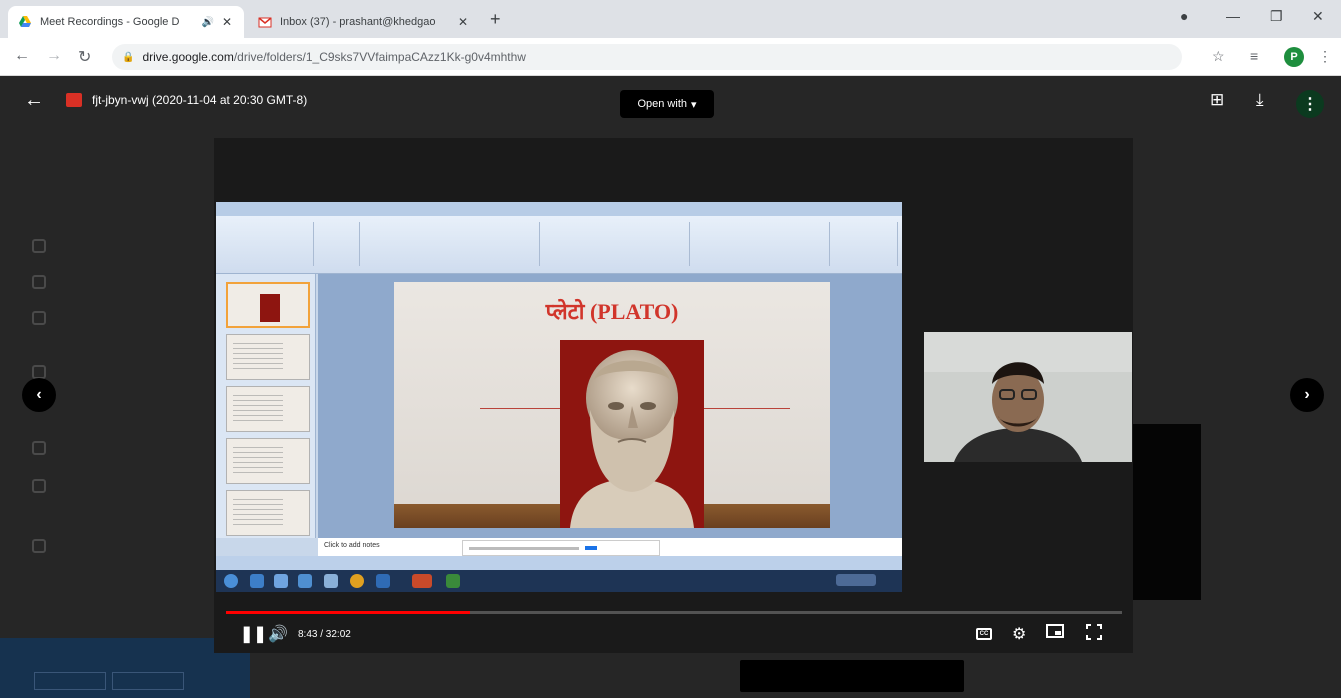 This screenshot has height=698, width=1341. What do you see at coordinates (25, 22) in the screenshot?
I see `google-drive-icon` at bounding box center [25, 22].